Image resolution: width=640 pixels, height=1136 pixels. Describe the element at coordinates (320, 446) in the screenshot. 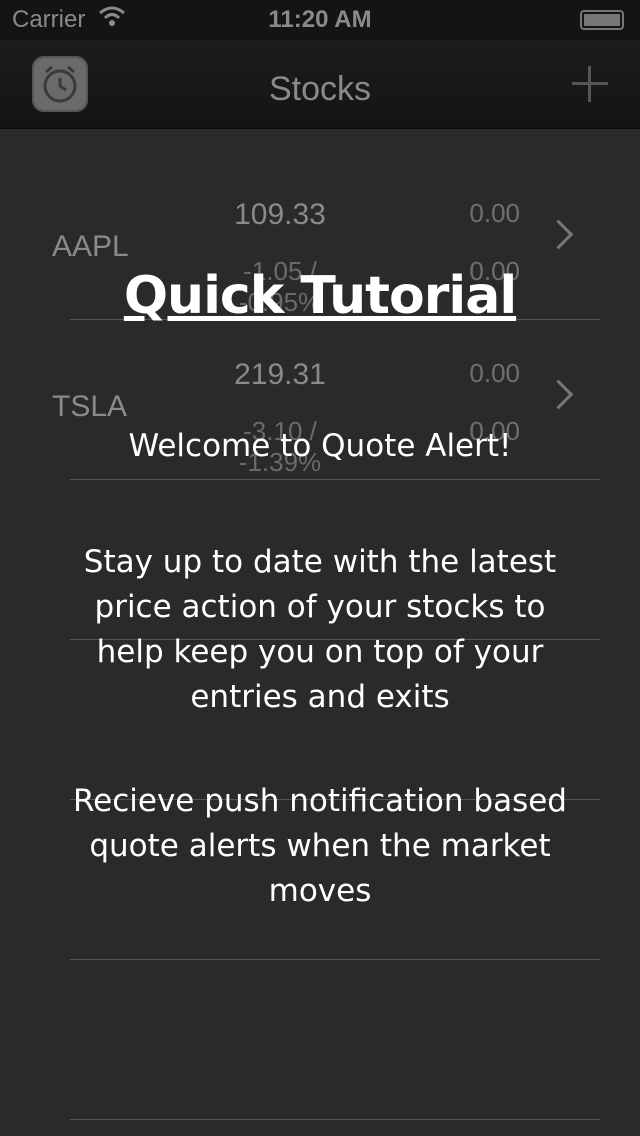

I see `tutorial-welcome: Welcome to Quote Alert!` at that location.